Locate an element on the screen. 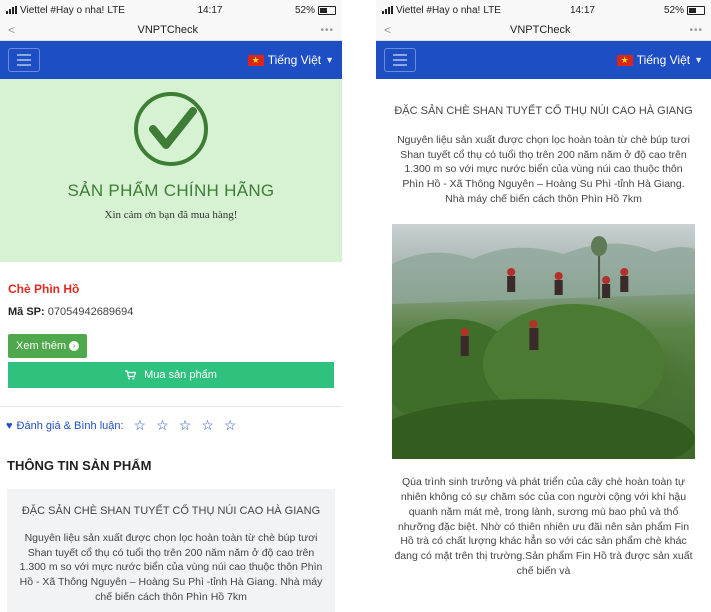 Image resolution: width=711 pixels, height=612 pixels. buy-product-label: Mua sản phẩm is located at coordinates (180, 375).